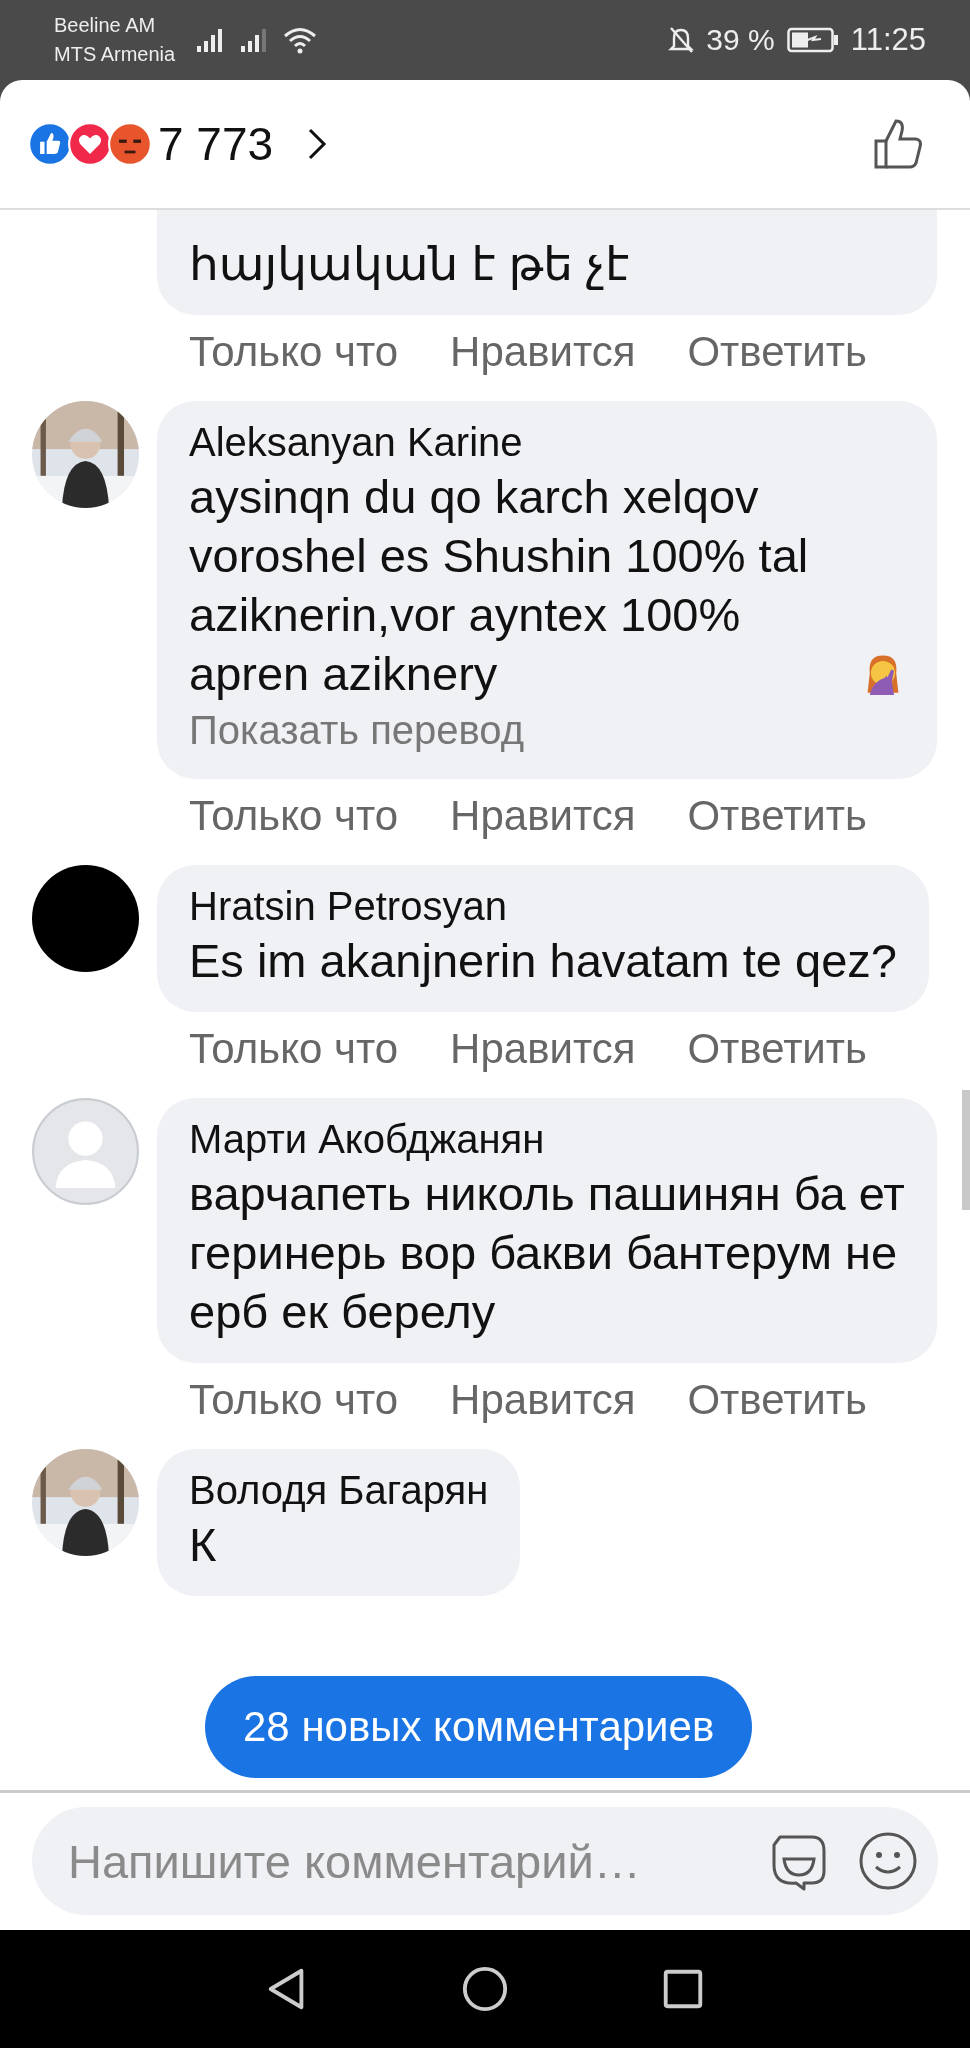  I want to click on comment-author: Марти Акобджанян, so click(547, 1139).